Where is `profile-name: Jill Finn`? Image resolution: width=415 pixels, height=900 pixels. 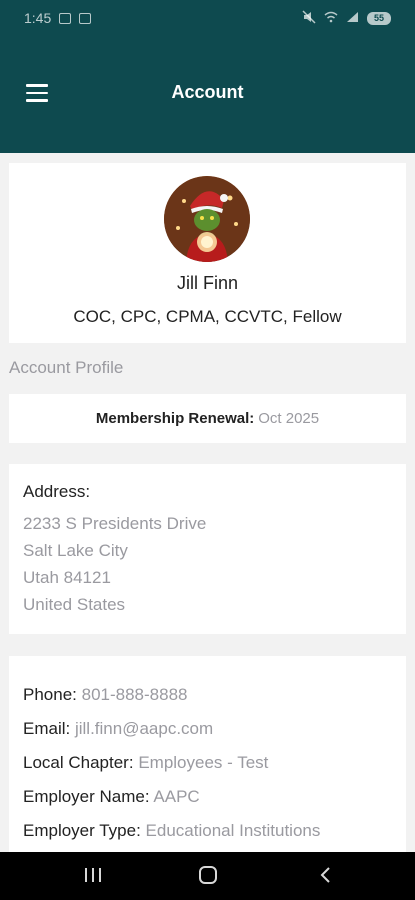 profile-name: Jill Finn is located at coordinates (207, 283).